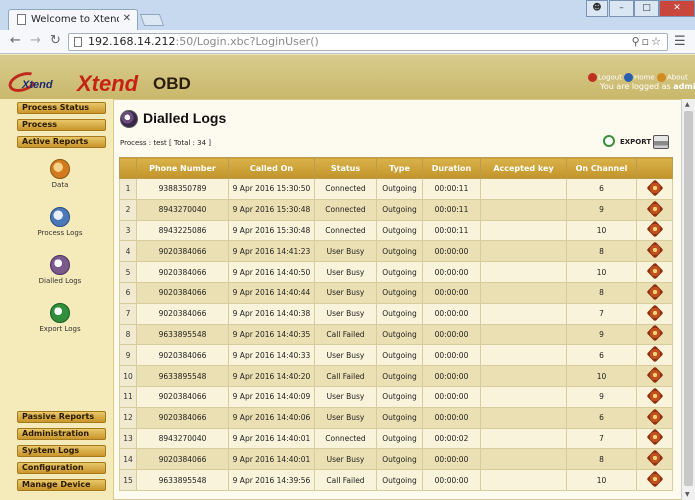  I want to click on column-header: Status, so click(345, 168).